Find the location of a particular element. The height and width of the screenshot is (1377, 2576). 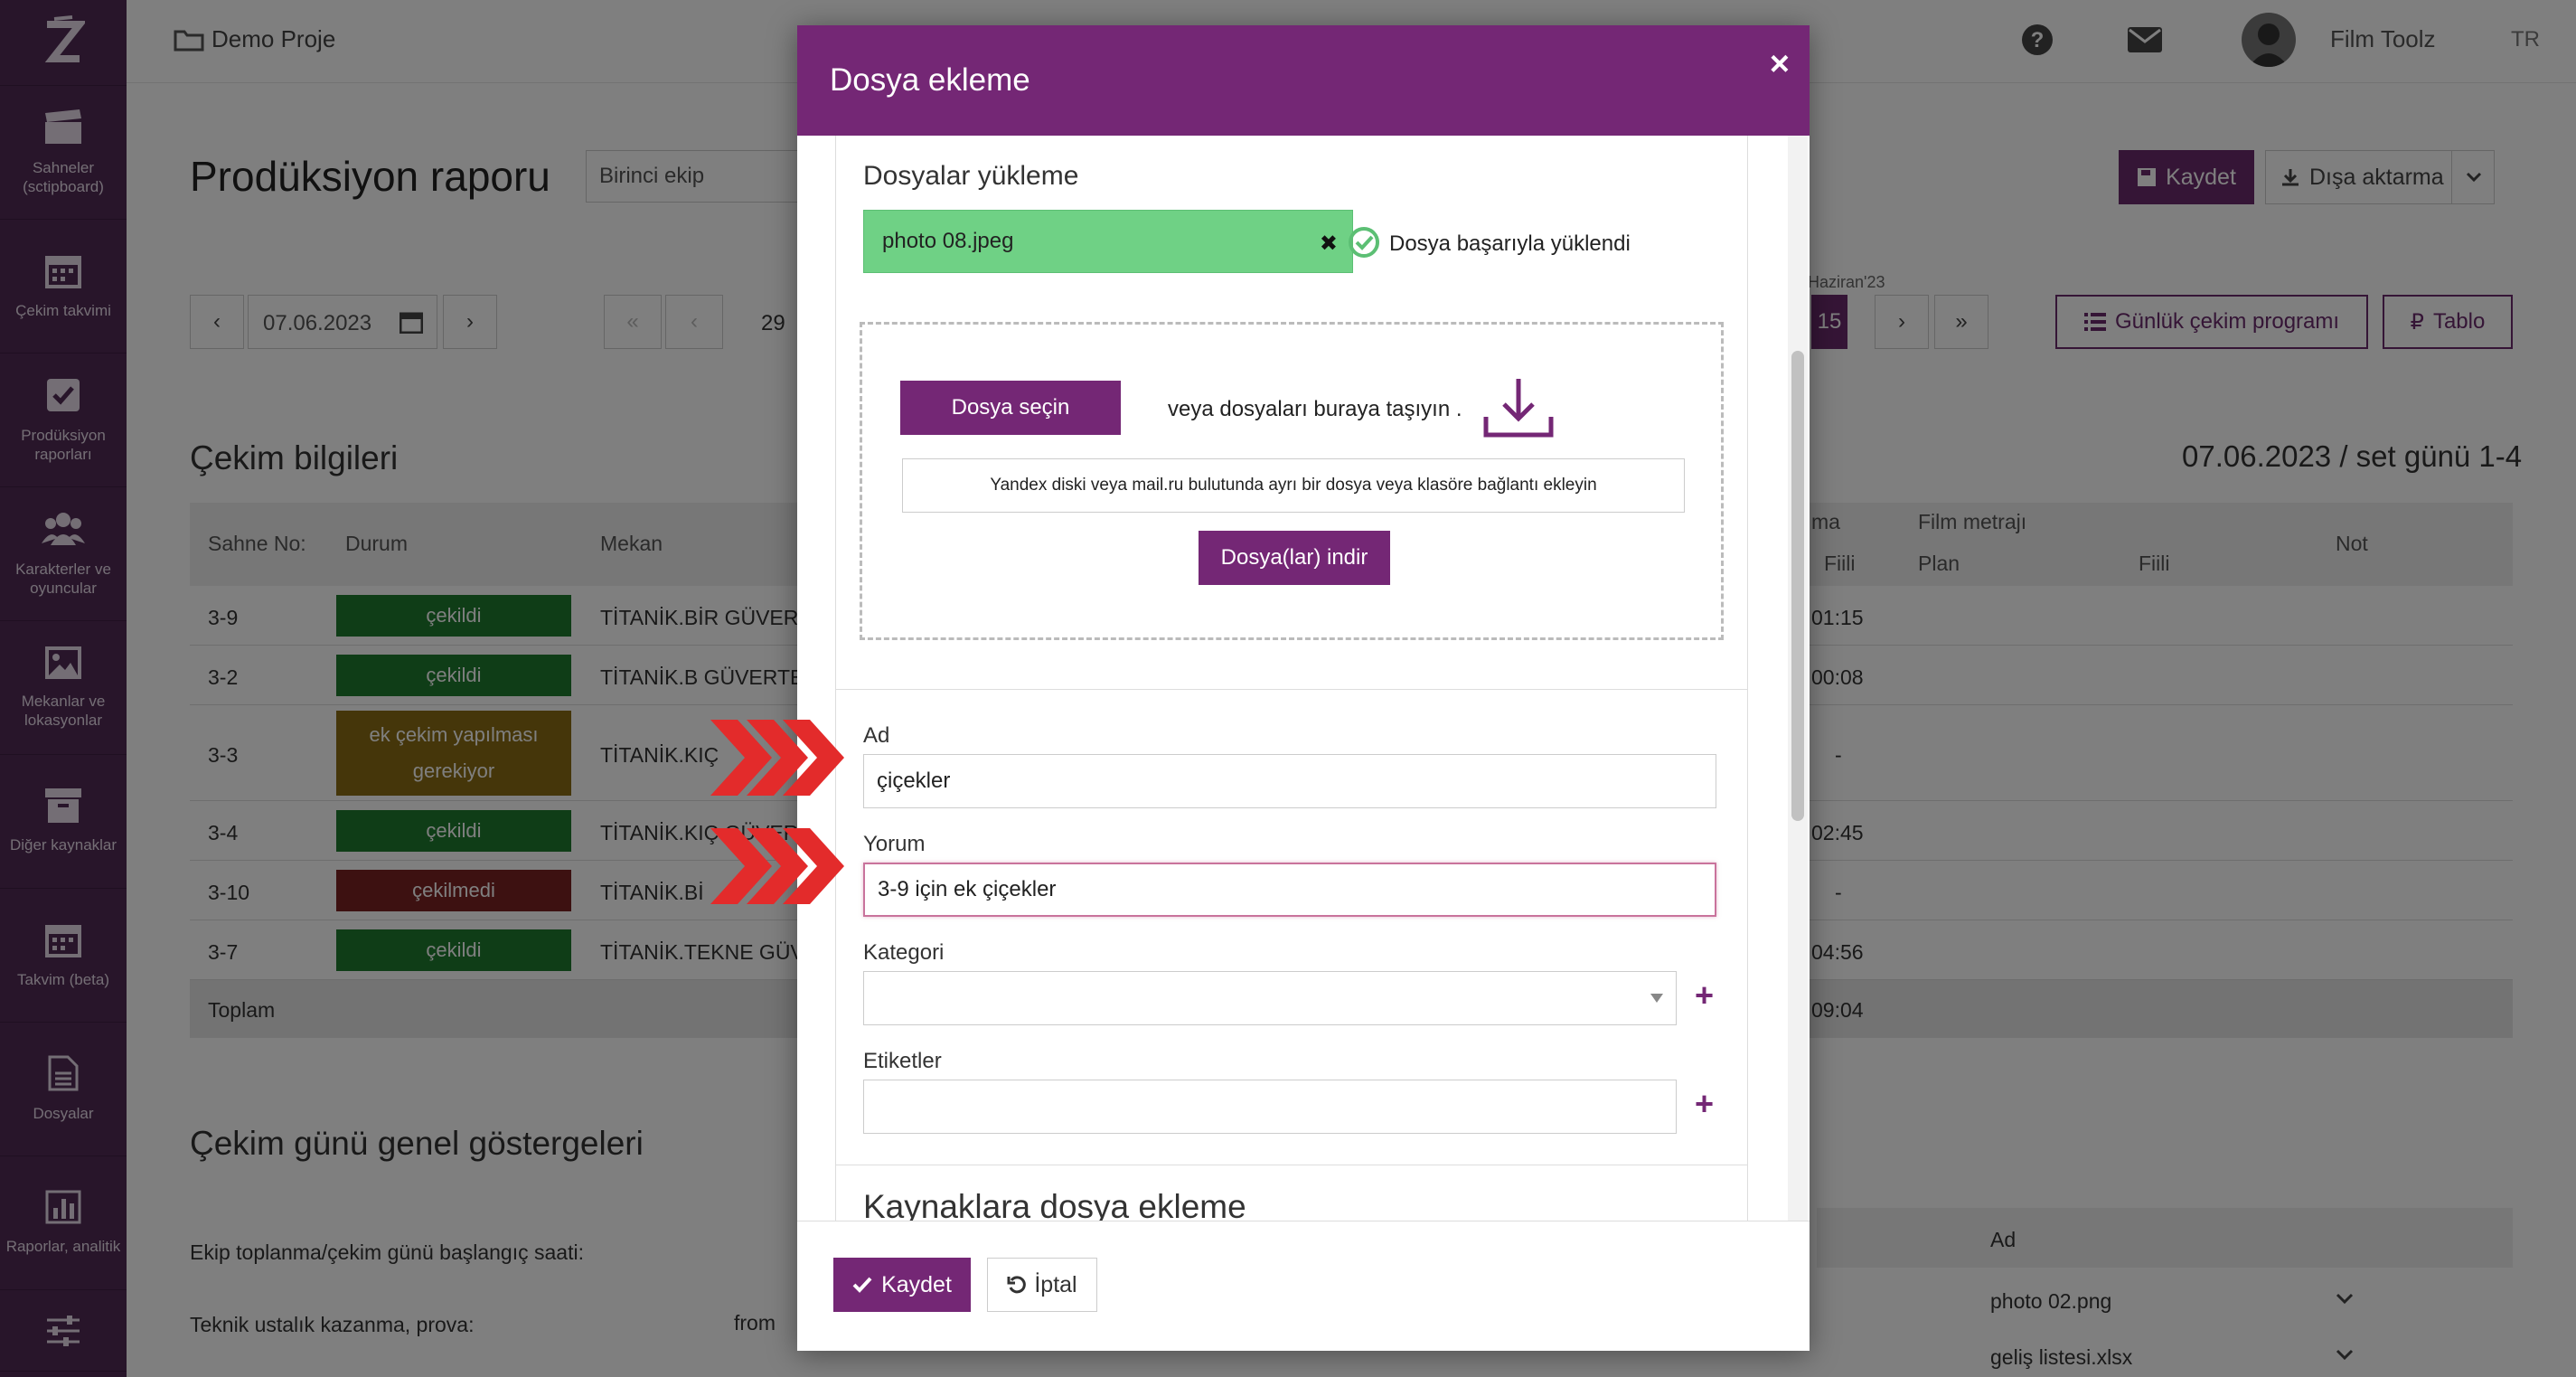

comment-label: Yorum is located at coordinates (895, 844).